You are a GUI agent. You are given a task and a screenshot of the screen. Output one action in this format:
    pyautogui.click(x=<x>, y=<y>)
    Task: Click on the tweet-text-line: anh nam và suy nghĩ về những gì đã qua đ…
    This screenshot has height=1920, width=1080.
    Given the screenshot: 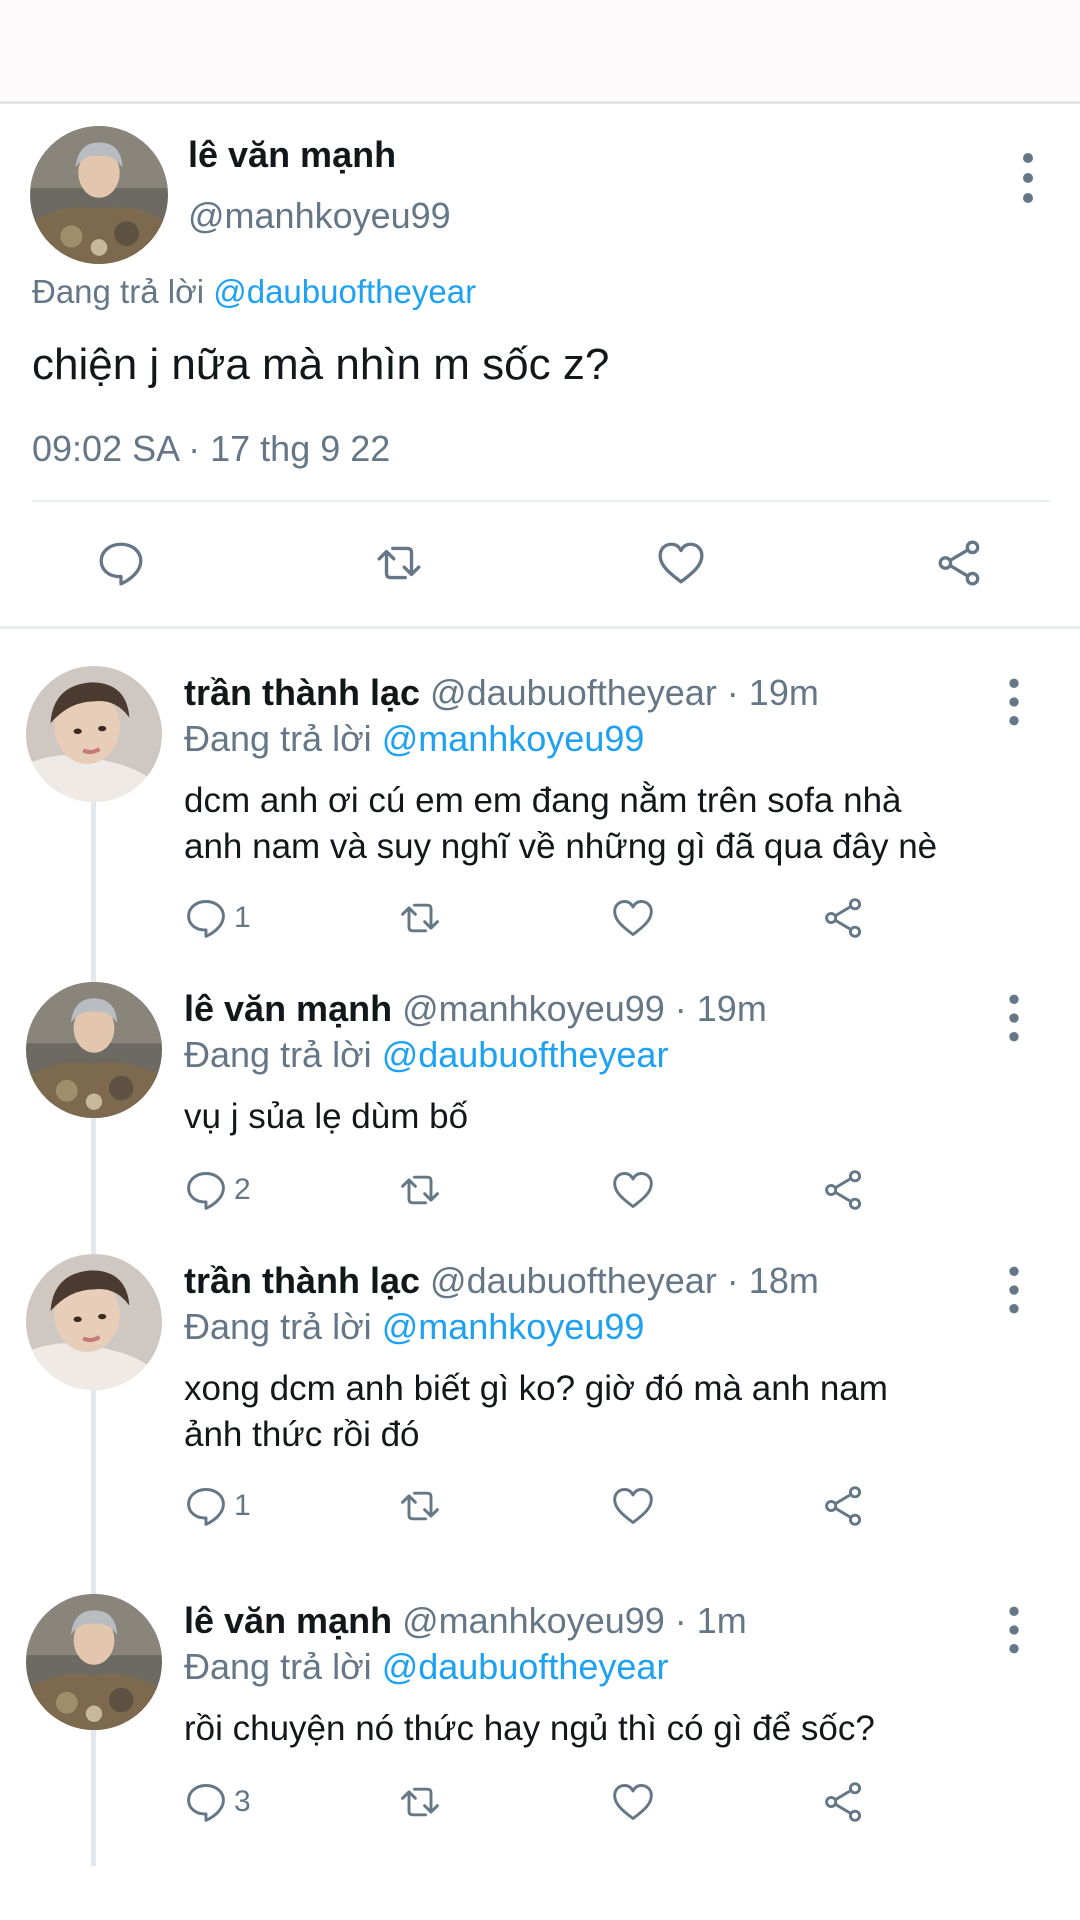 What is the action you would take?
    pyautogui.click(x=561, y=846)
    